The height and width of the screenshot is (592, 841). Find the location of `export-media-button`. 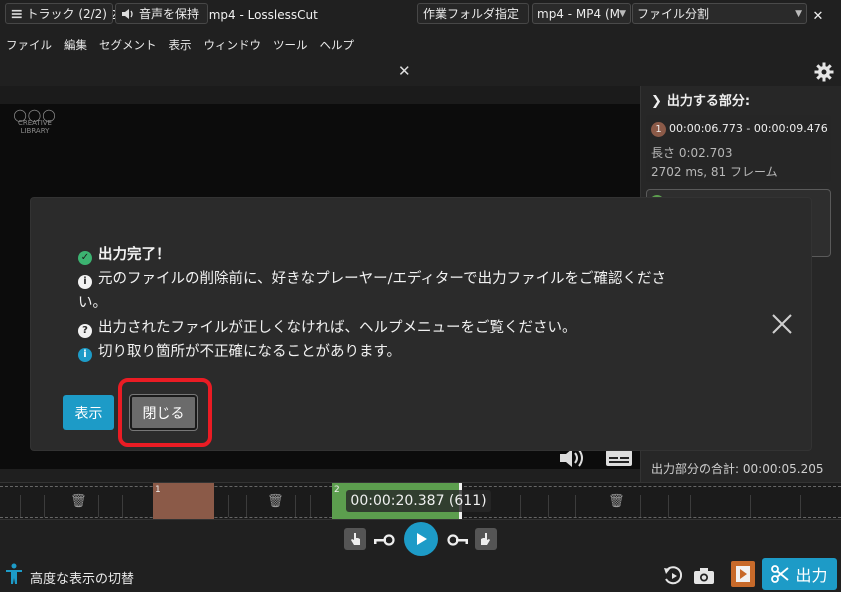

export-media-button is located at coordinates (743, 574).